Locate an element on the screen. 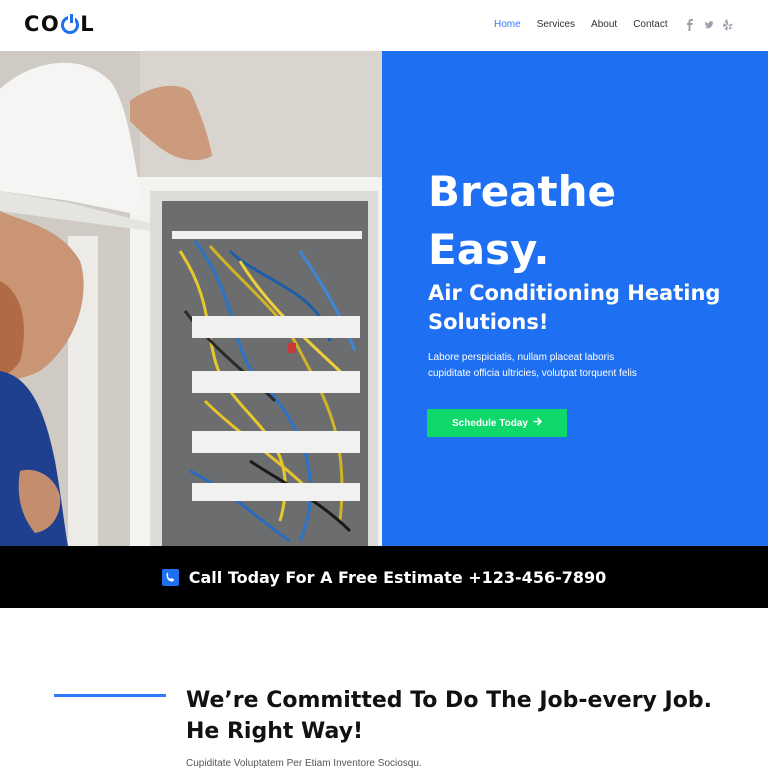  yelp-icon is located at coordinates (728, 23).